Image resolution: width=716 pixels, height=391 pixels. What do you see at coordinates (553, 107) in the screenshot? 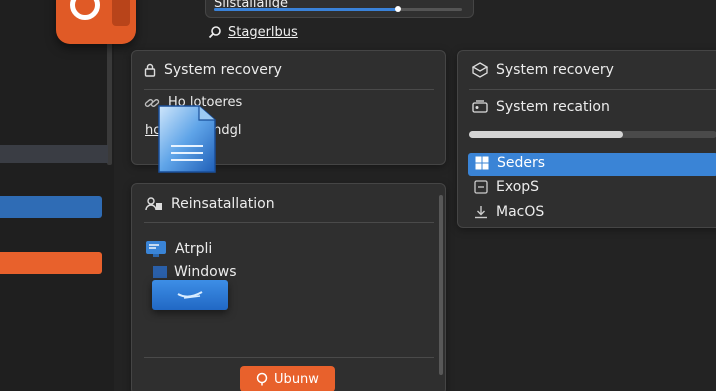
I see `right-panel-subtitle: System recation` at bounding box center [553, 107].